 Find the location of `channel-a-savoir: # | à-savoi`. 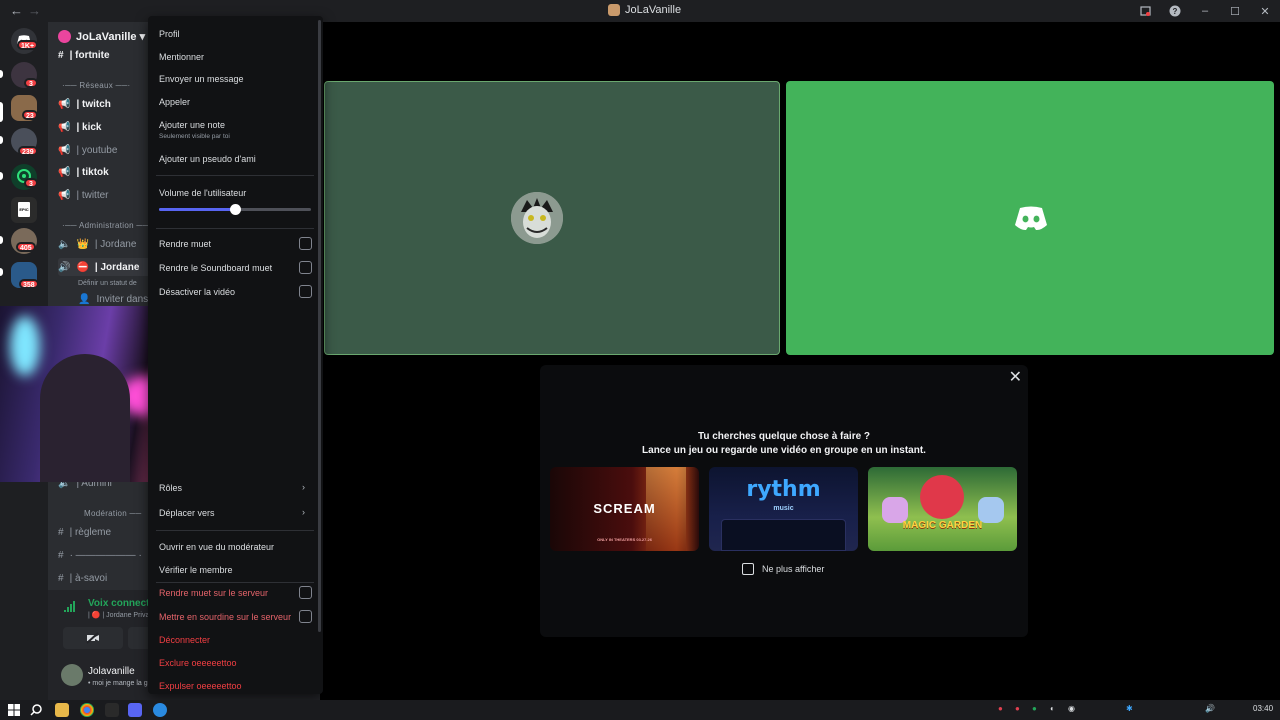

channel-a-savoir: # | à-savoi is located at coordinates (82, 578).